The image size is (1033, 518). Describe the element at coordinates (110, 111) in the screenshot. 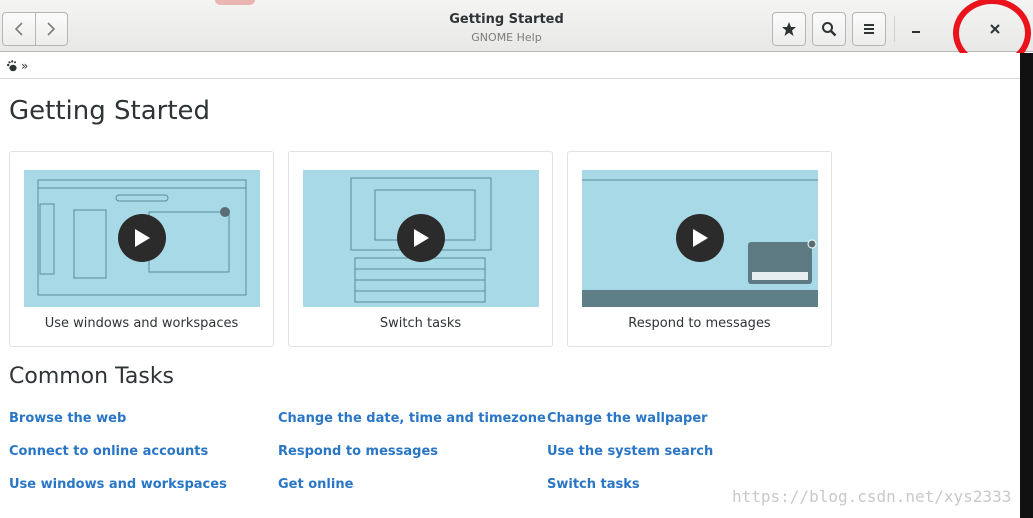

I see `page-title: Getting Started` at that location.